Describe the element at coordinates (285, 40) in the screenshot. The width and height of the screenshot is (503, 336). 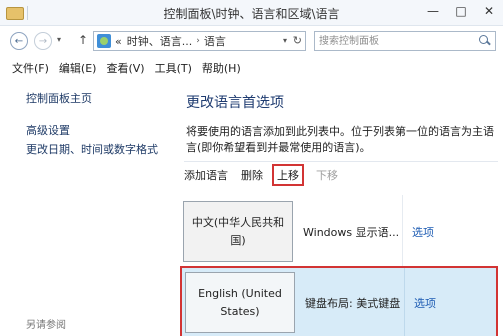
I see `address-dropdown-icon: ▾` at that location.